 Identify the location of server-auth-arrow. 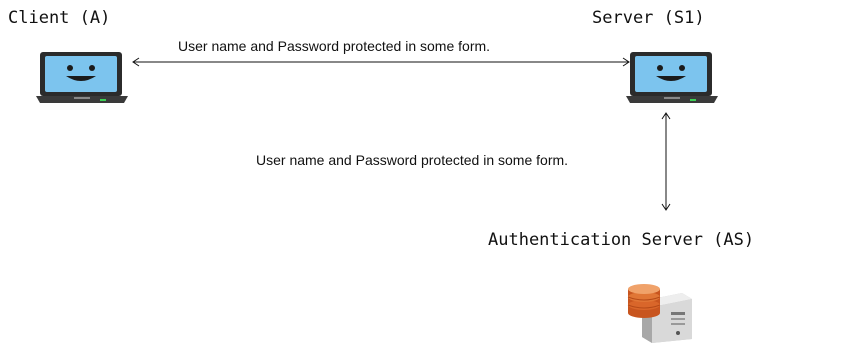
(666, 161).